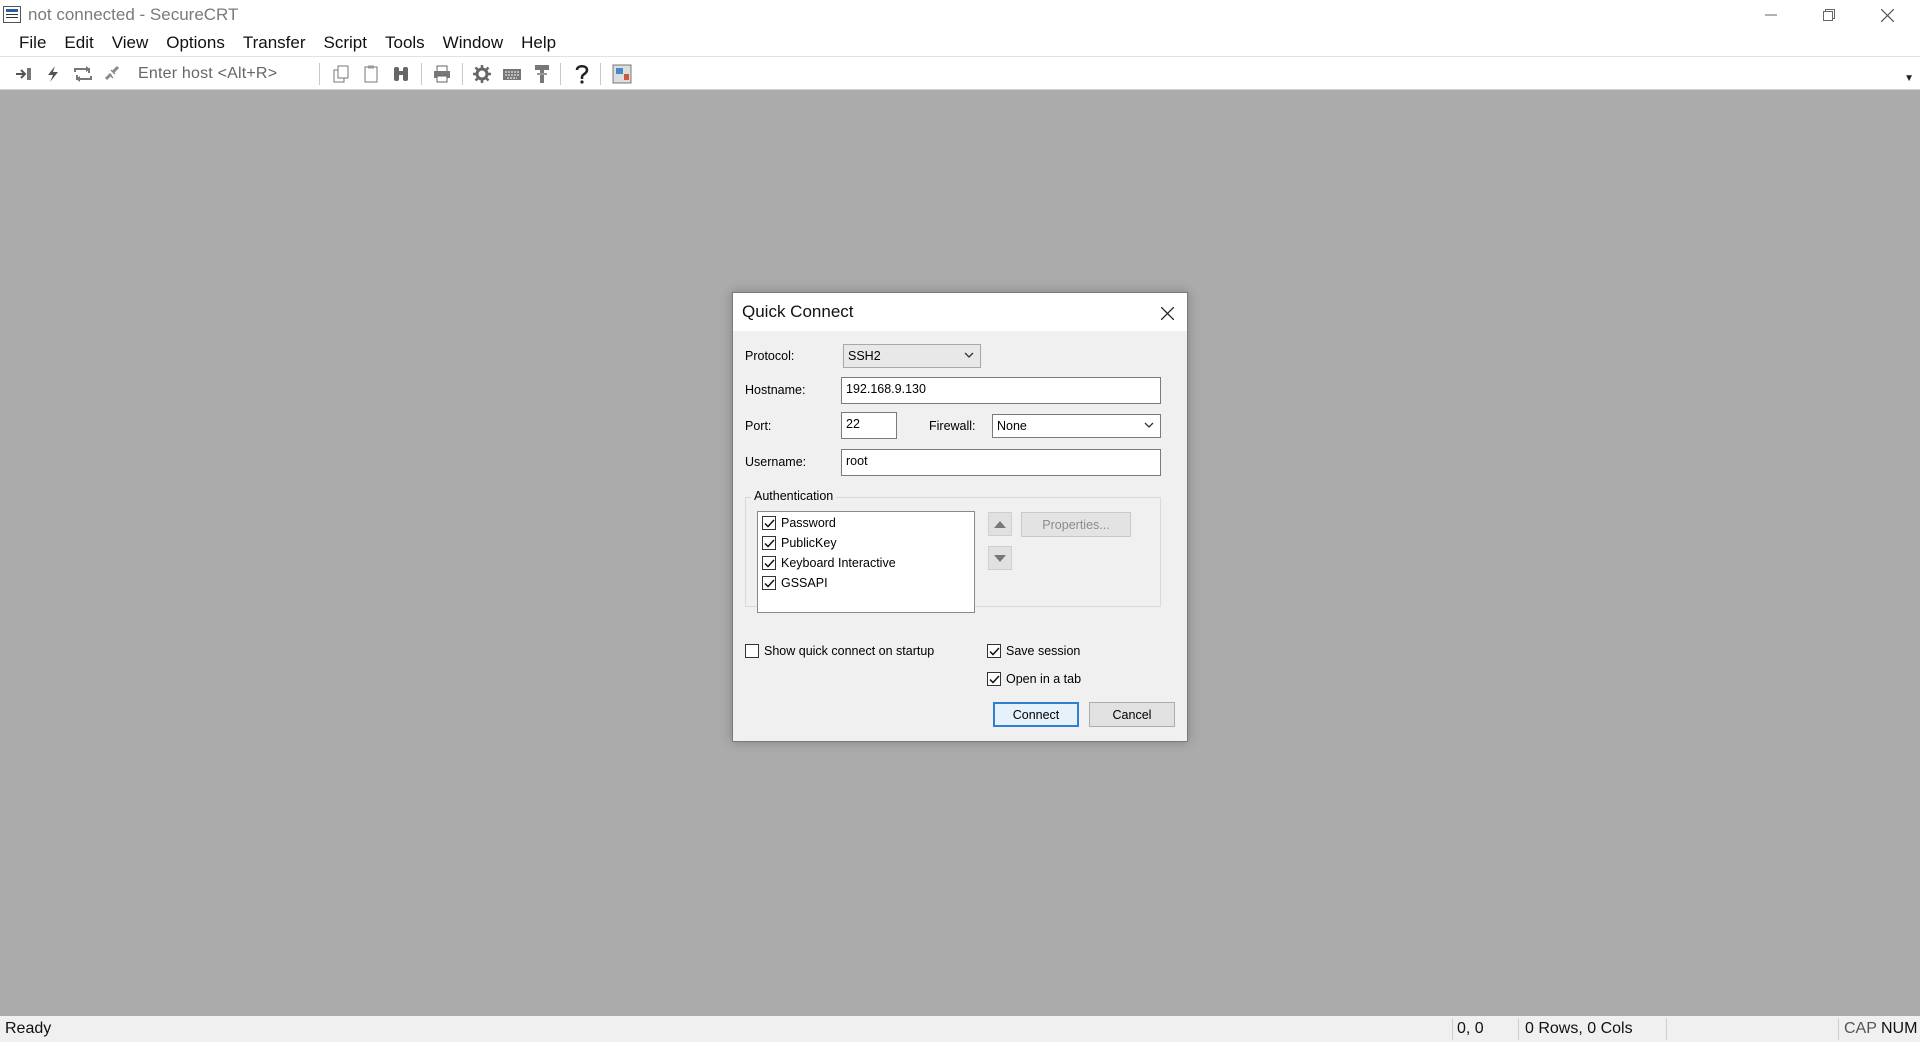  What do you see at coordinates (960, 1029) in the screenshot?
I see `status-bar: Ready 0, 0 0 Rows, 0 Cols CAP NUM` at bounding box center [960, 1029].